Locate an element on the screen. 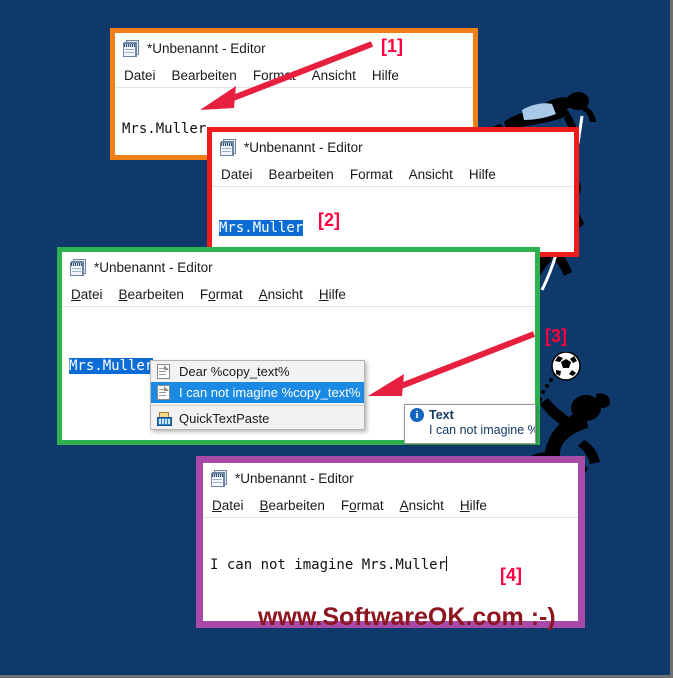  document-text: Mrs.Muller is located at coordinates (164, 129).